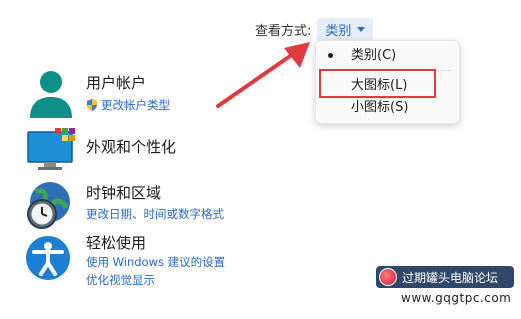  I want to click on watermark-name: 过期罐头电脑论坛, so click(450, 277).